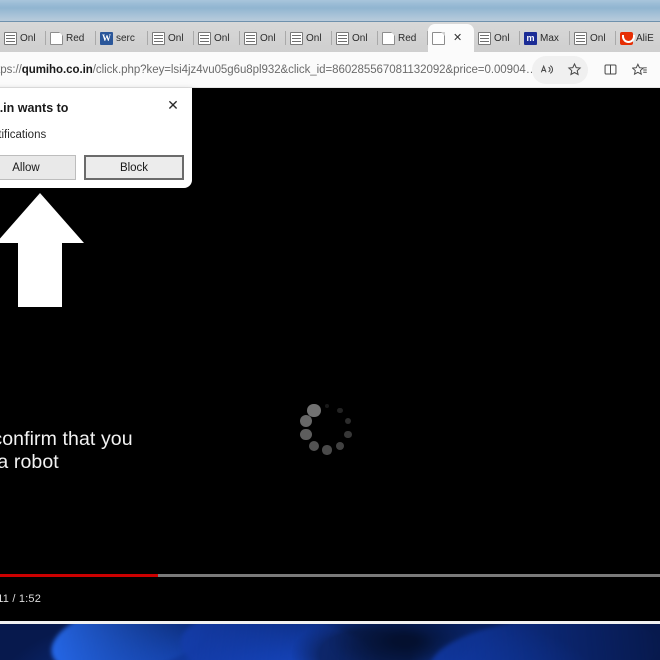 This screenshot has width=660, height=660. Describe the element at coordinates (330, 642) in the screenshot. I see `desktop-wallpaper` at that location.